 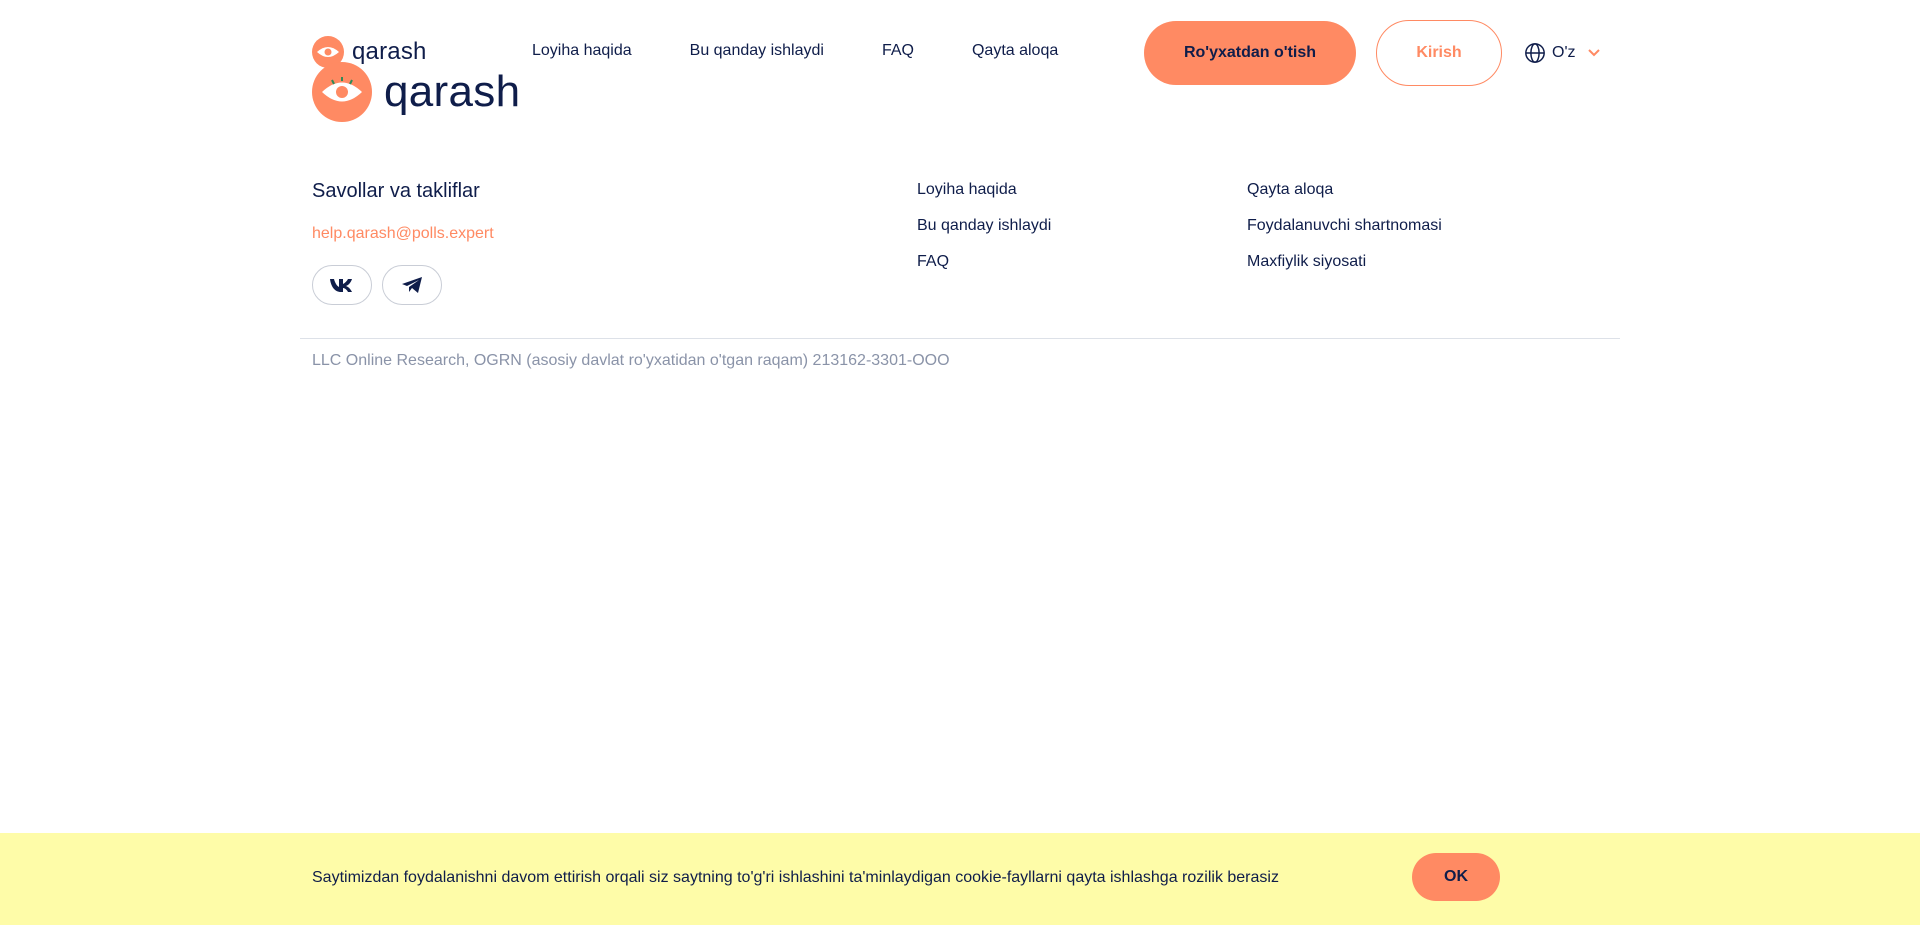 I want to click on nav-item-how-it-works: Bu qanday ishlaydi, so click(x=757, y=51).